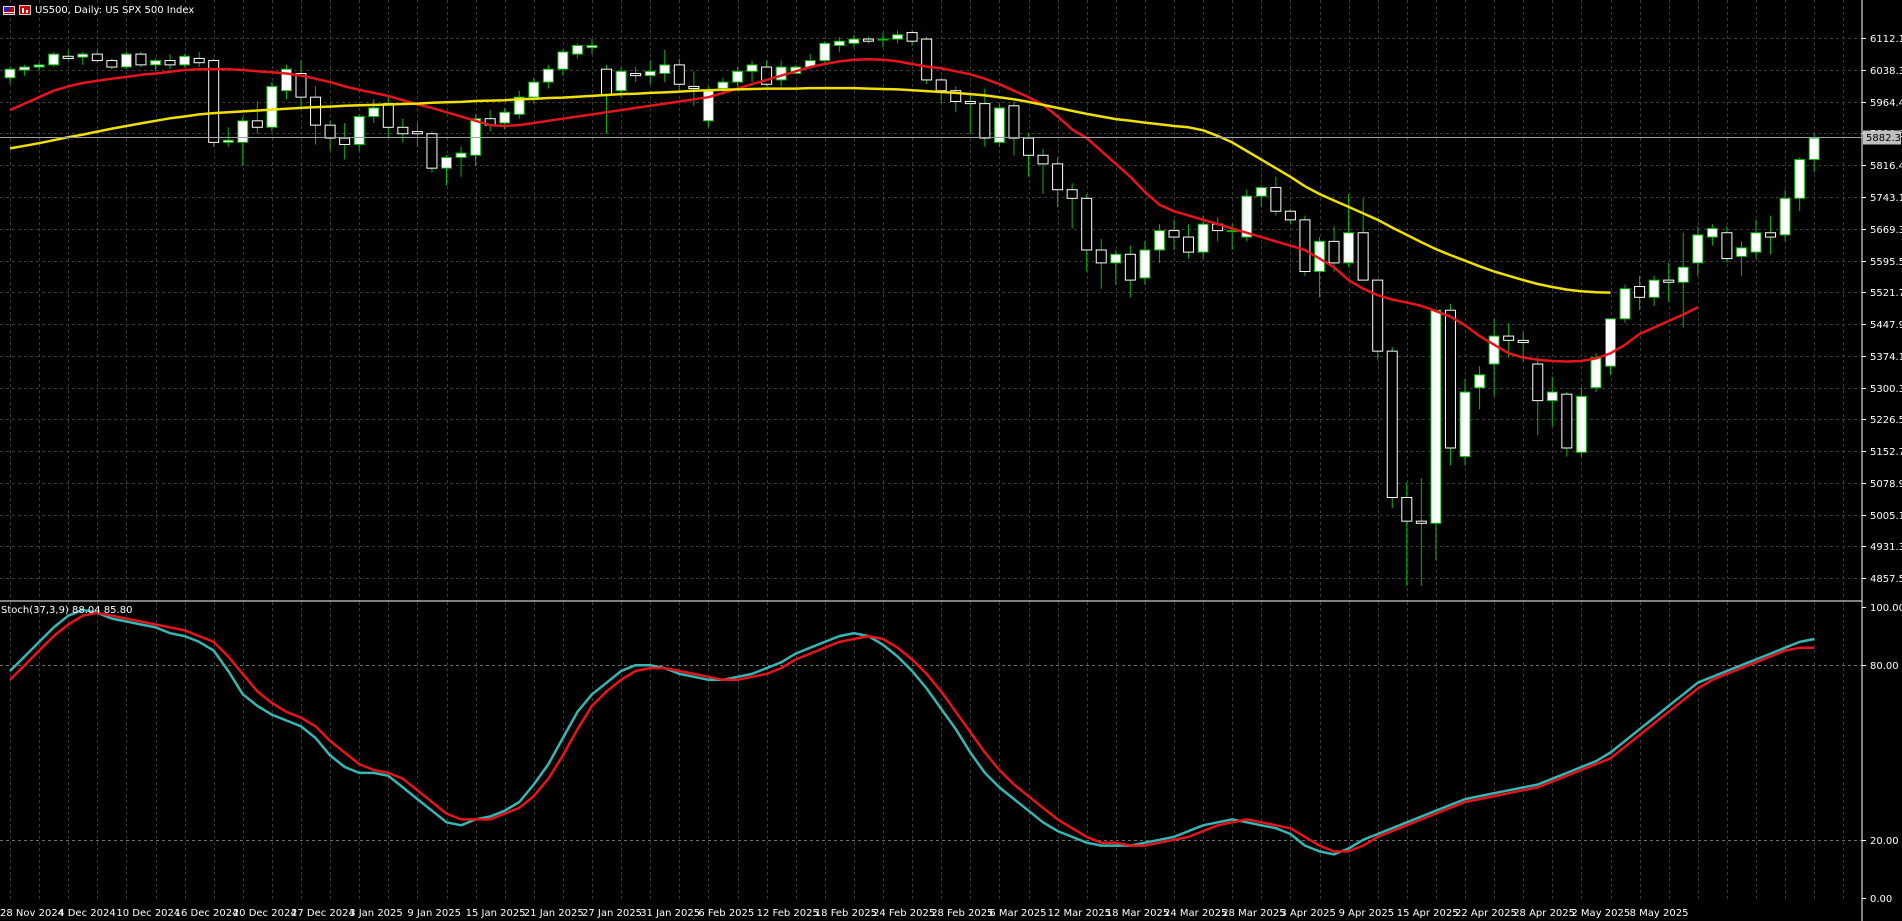 The height and width of the screenshot is (921, 1902). I want to click on date-label: 22 Apr 2025, so click(1486, 913).